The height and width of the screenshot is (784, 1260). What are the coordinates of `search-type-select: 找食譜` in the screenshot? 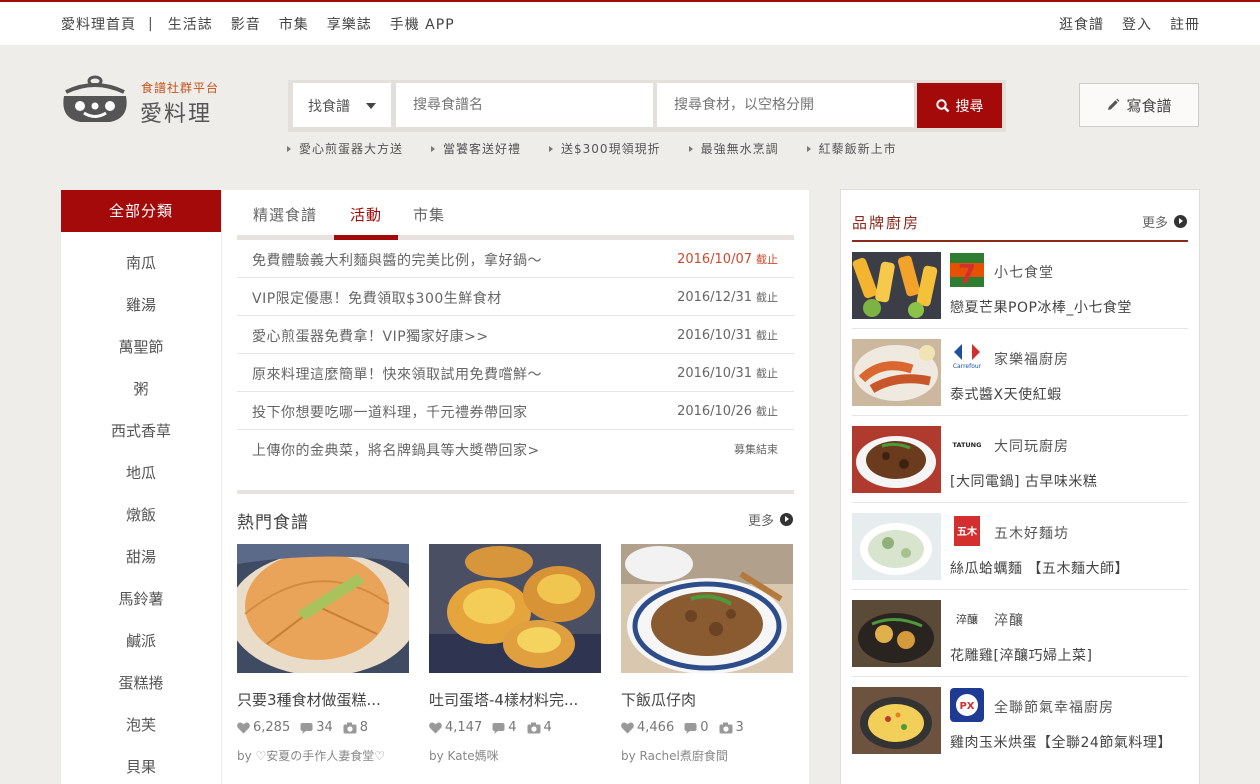 It's located at (342, 105).